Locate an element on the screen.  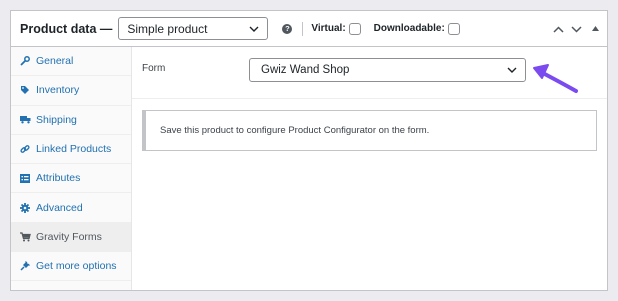
virtual-checkbox-label: Virtual: is located at coordinates (336, 28).